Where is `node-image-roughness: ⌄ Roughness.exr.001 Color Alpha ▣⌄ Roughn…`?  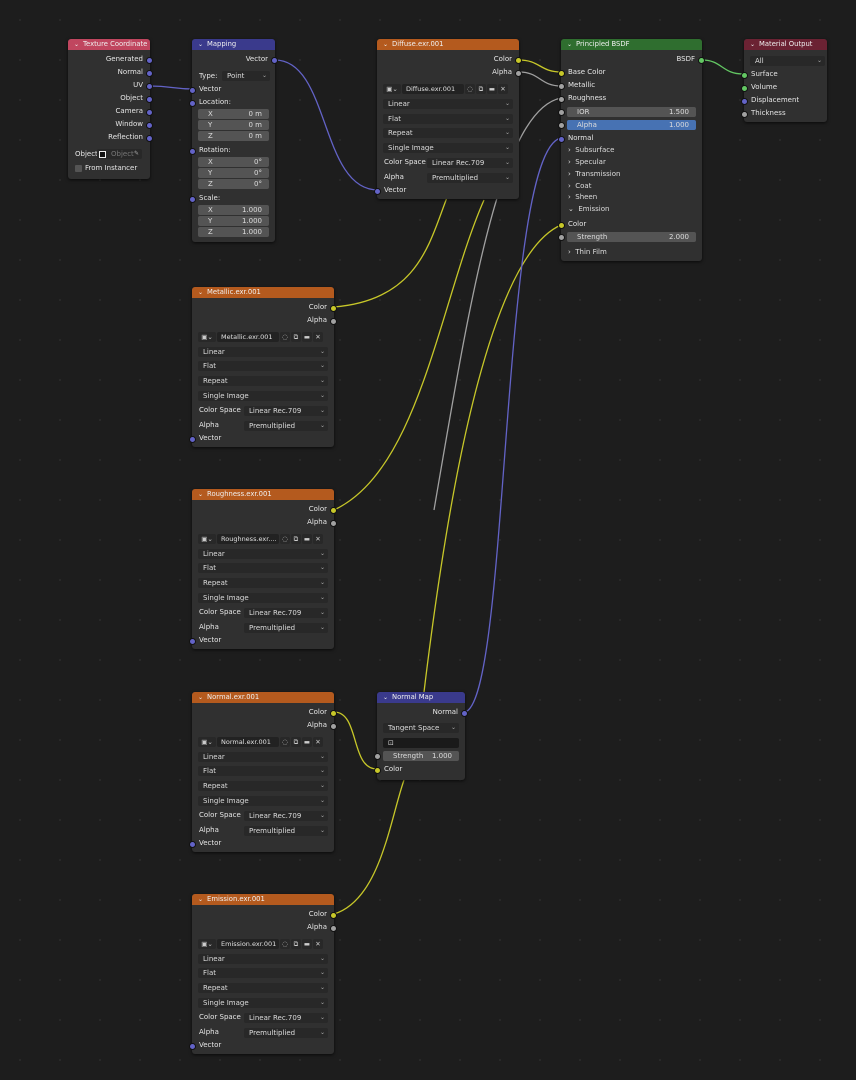 node-image-roughness: ⌄ Roughness.exr.001 Color Alpha ▣⌄ Roughn… is located at coordinates (263, 569).